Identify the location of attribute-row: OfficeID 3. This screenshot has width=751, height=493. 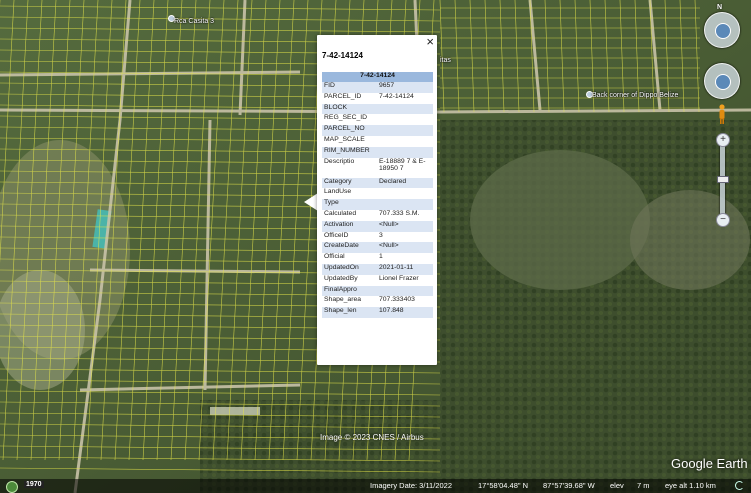
(377, 237).